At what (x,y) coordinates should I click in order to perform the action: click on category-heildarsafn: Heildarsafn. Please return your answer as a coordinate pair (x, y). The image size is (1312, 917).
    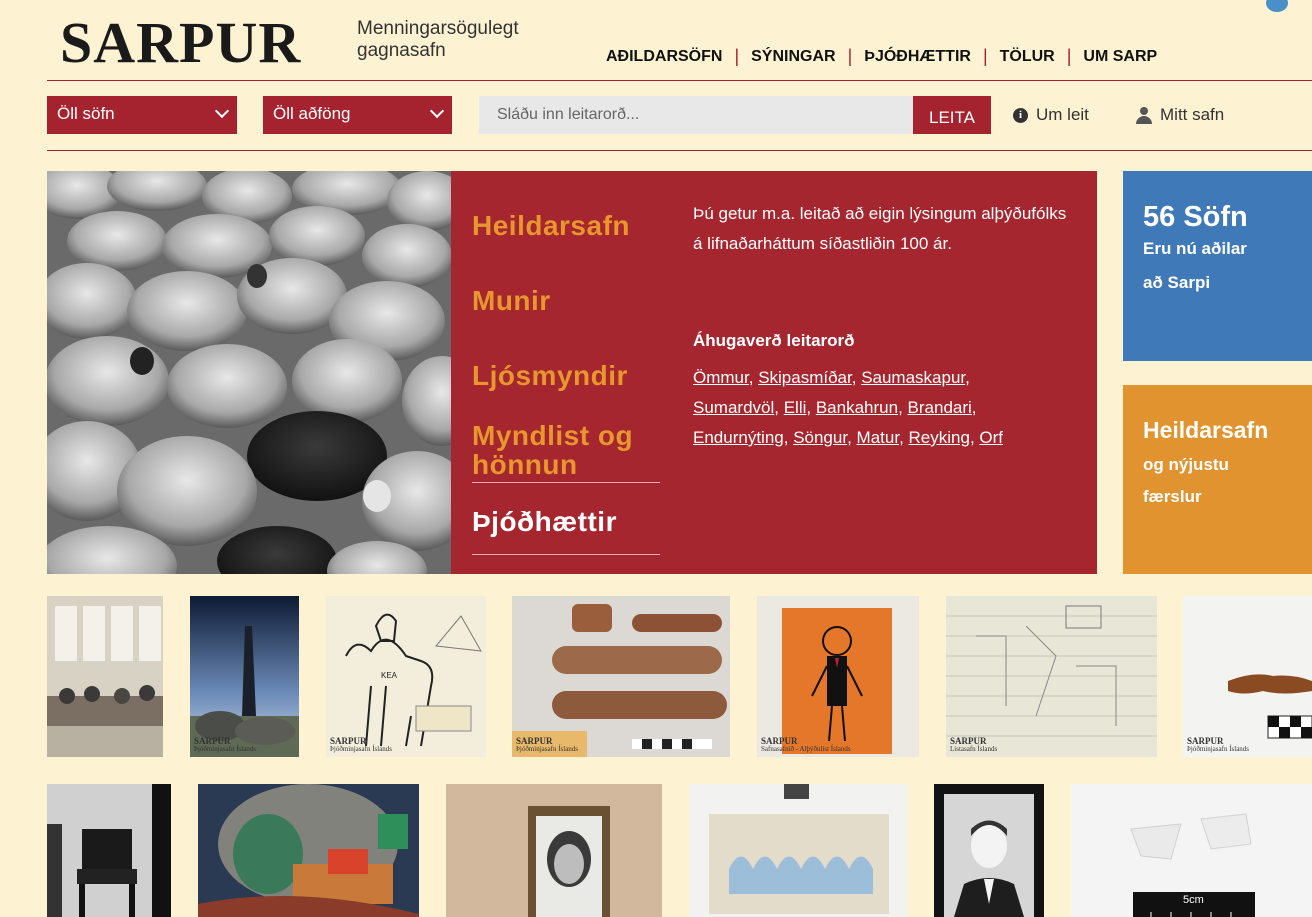
    Looking at the image, I should click on (551, 226).